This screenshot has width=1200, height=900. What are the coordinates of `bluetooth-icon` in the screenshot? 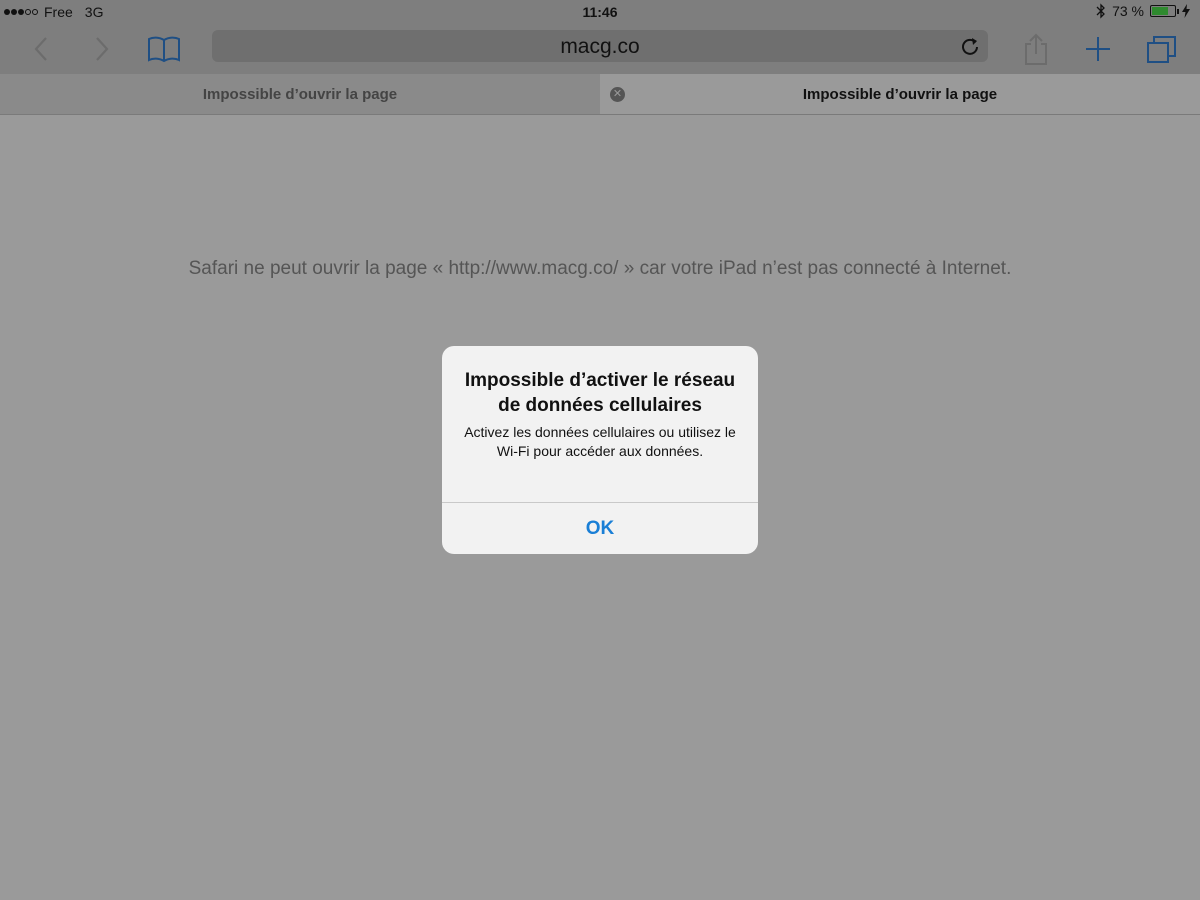 It's located at (1100, 11).